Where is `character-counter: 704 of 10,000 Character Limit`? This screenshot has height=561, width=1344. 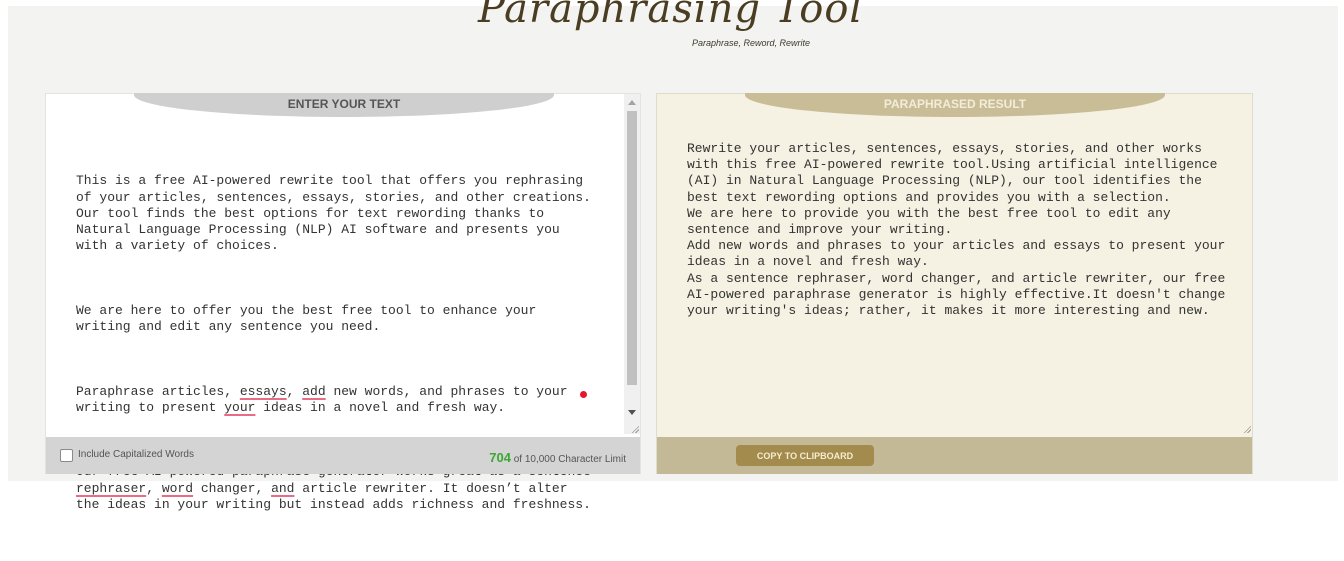
character-counter: 704 of 10,000 Character Limit is located at coordinates (557, 457).